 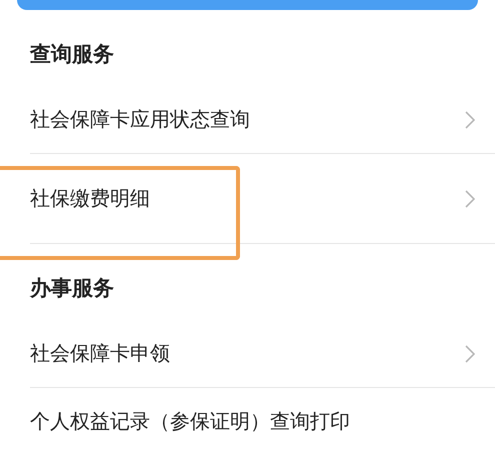 I want to click on menu-item: 社会保障卡应用状态查询, so click(x=262, y=120).